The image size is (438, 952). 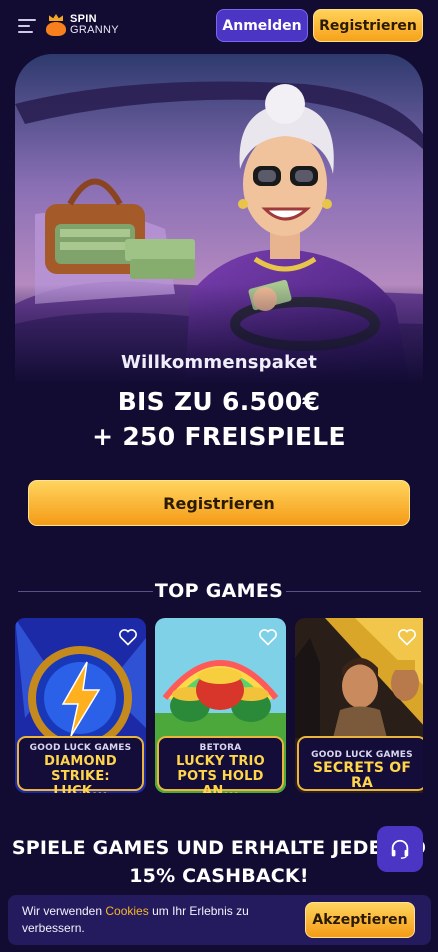 I want to click on granny-logo-icon, so click(x=56, y=25).